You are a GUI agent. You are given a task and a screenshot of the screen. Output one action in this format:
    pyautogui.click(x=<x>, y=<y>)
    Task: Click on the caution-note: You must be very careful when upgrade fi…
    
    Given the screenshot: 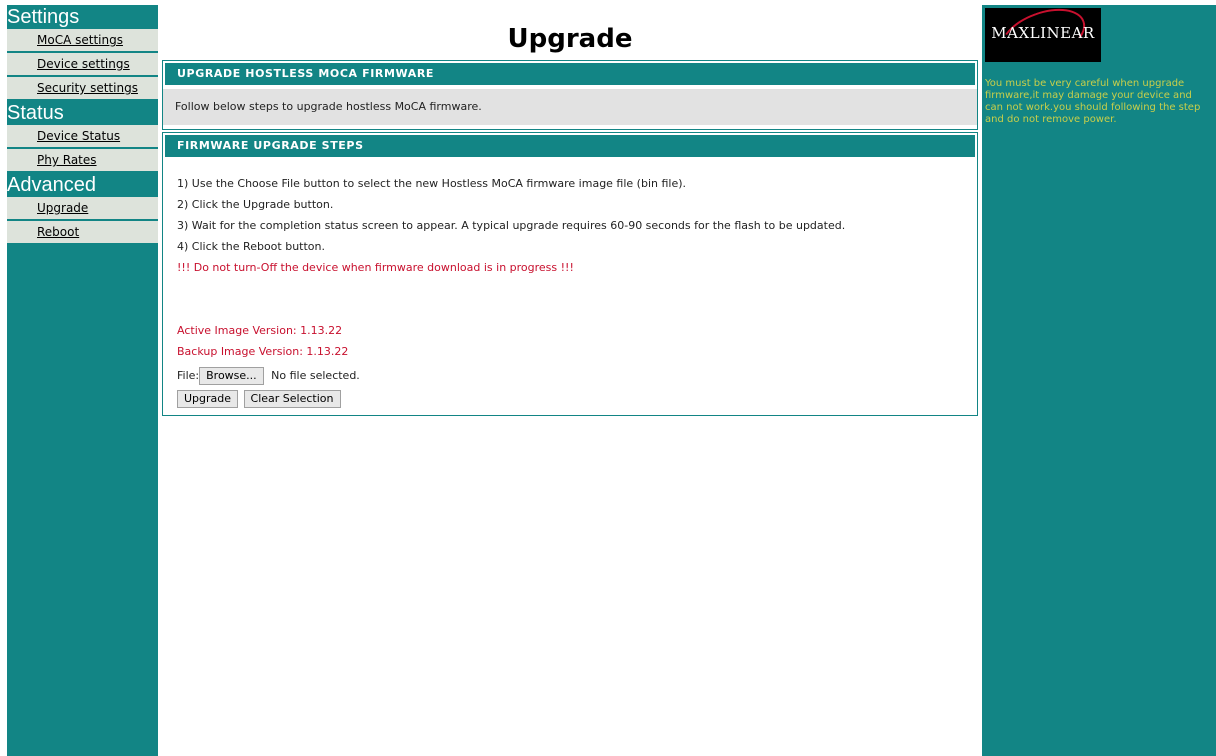 What is the action you would take?
    pyautogui.click(x=1093, y=101)
    